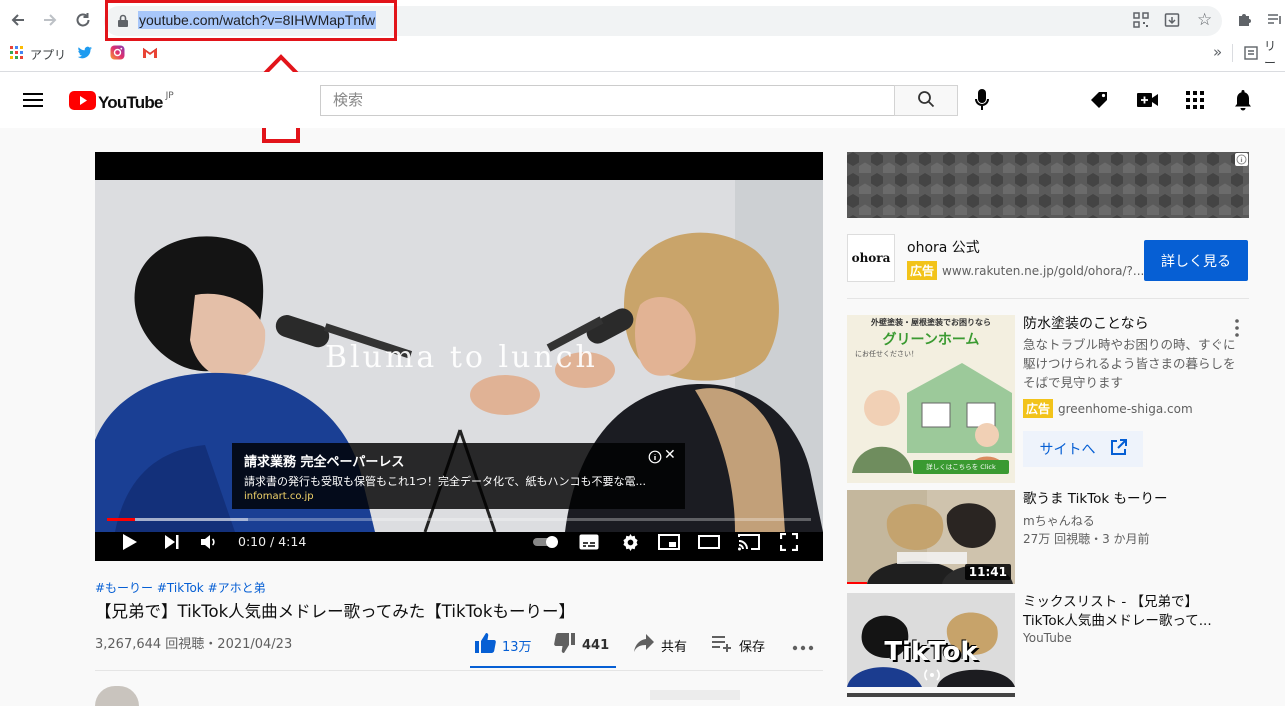  What do you see at coordinates (670, 455) in the screenshot?
I see `ad-close-icon: ✕` at bounding box center [670, 455].